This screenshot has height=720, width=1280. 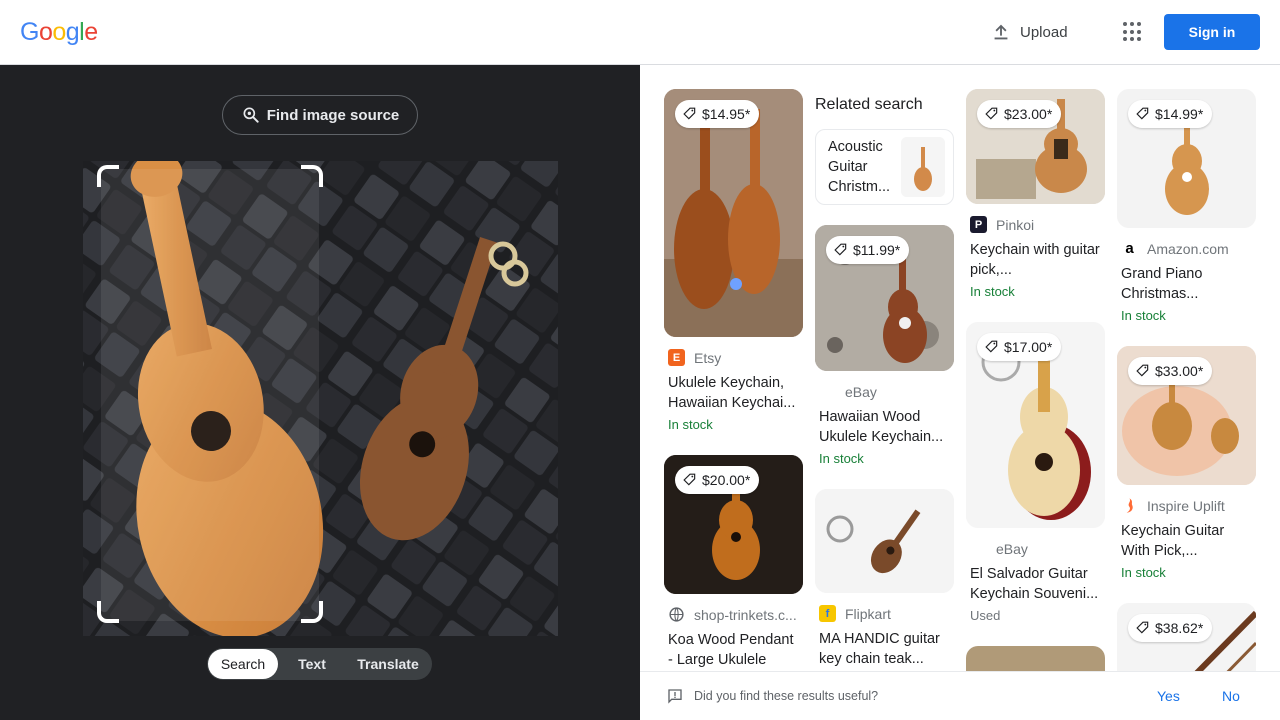 I want to click on price-text: $14.99*, so click(x=1179, y=114).